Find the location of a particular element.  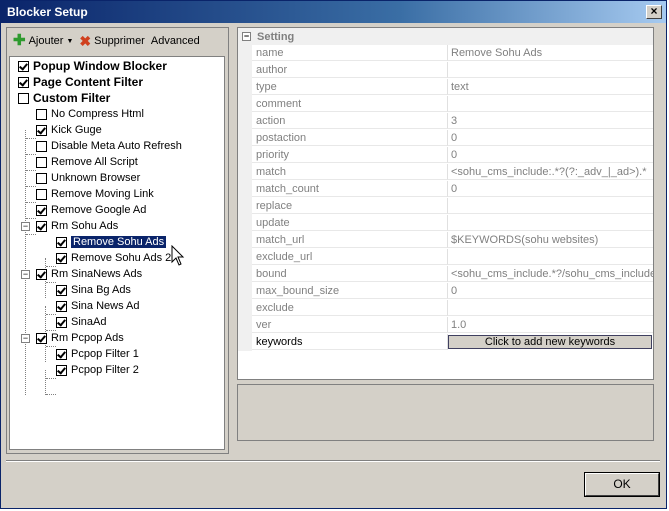

property-row-ver: ver 1.0 is located at coordinates (445, 325).